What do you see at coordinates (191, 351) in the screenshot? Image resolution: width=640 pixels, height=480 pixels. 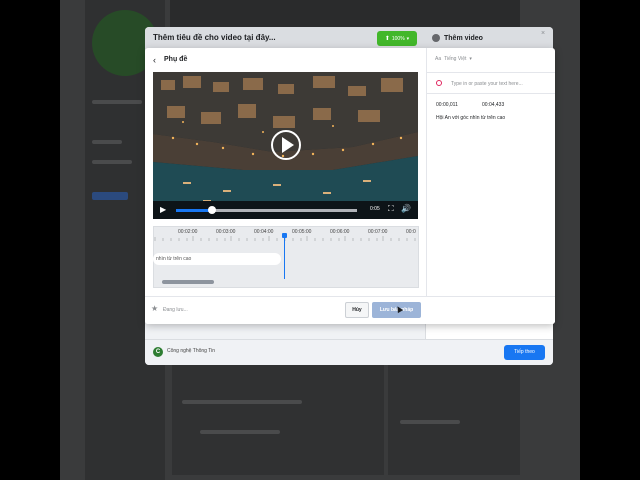 I see `page-name: Công nghệ Thông Tin` at bounding box center [191, 351].